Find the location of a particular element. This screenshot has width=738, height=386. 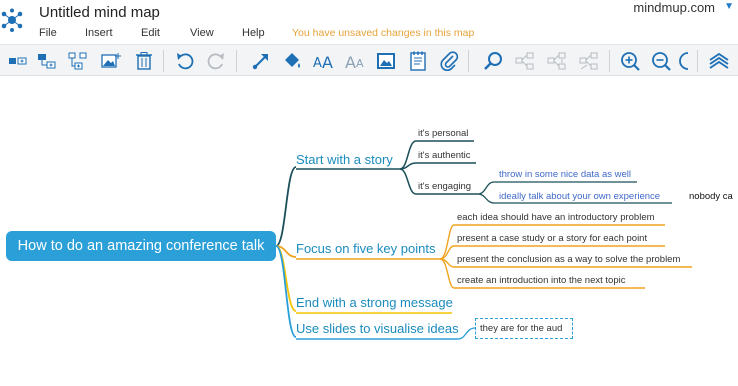

expand-icon is located at coordinates (557, 61).